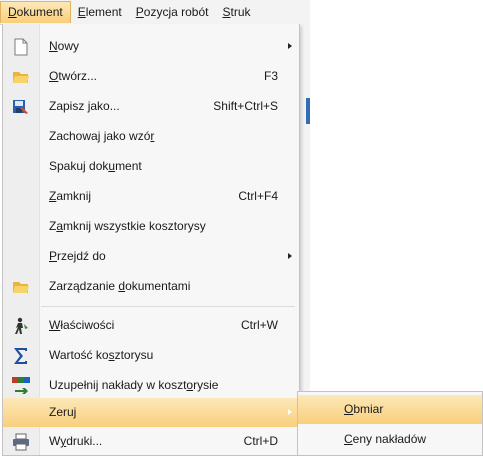 Image resolution: width=483 pixels, height=456 pixels. What do you see at coordinates (240, 12) in the screenshot?
I see `menu-label: truk` at bounding box center [240, 12].